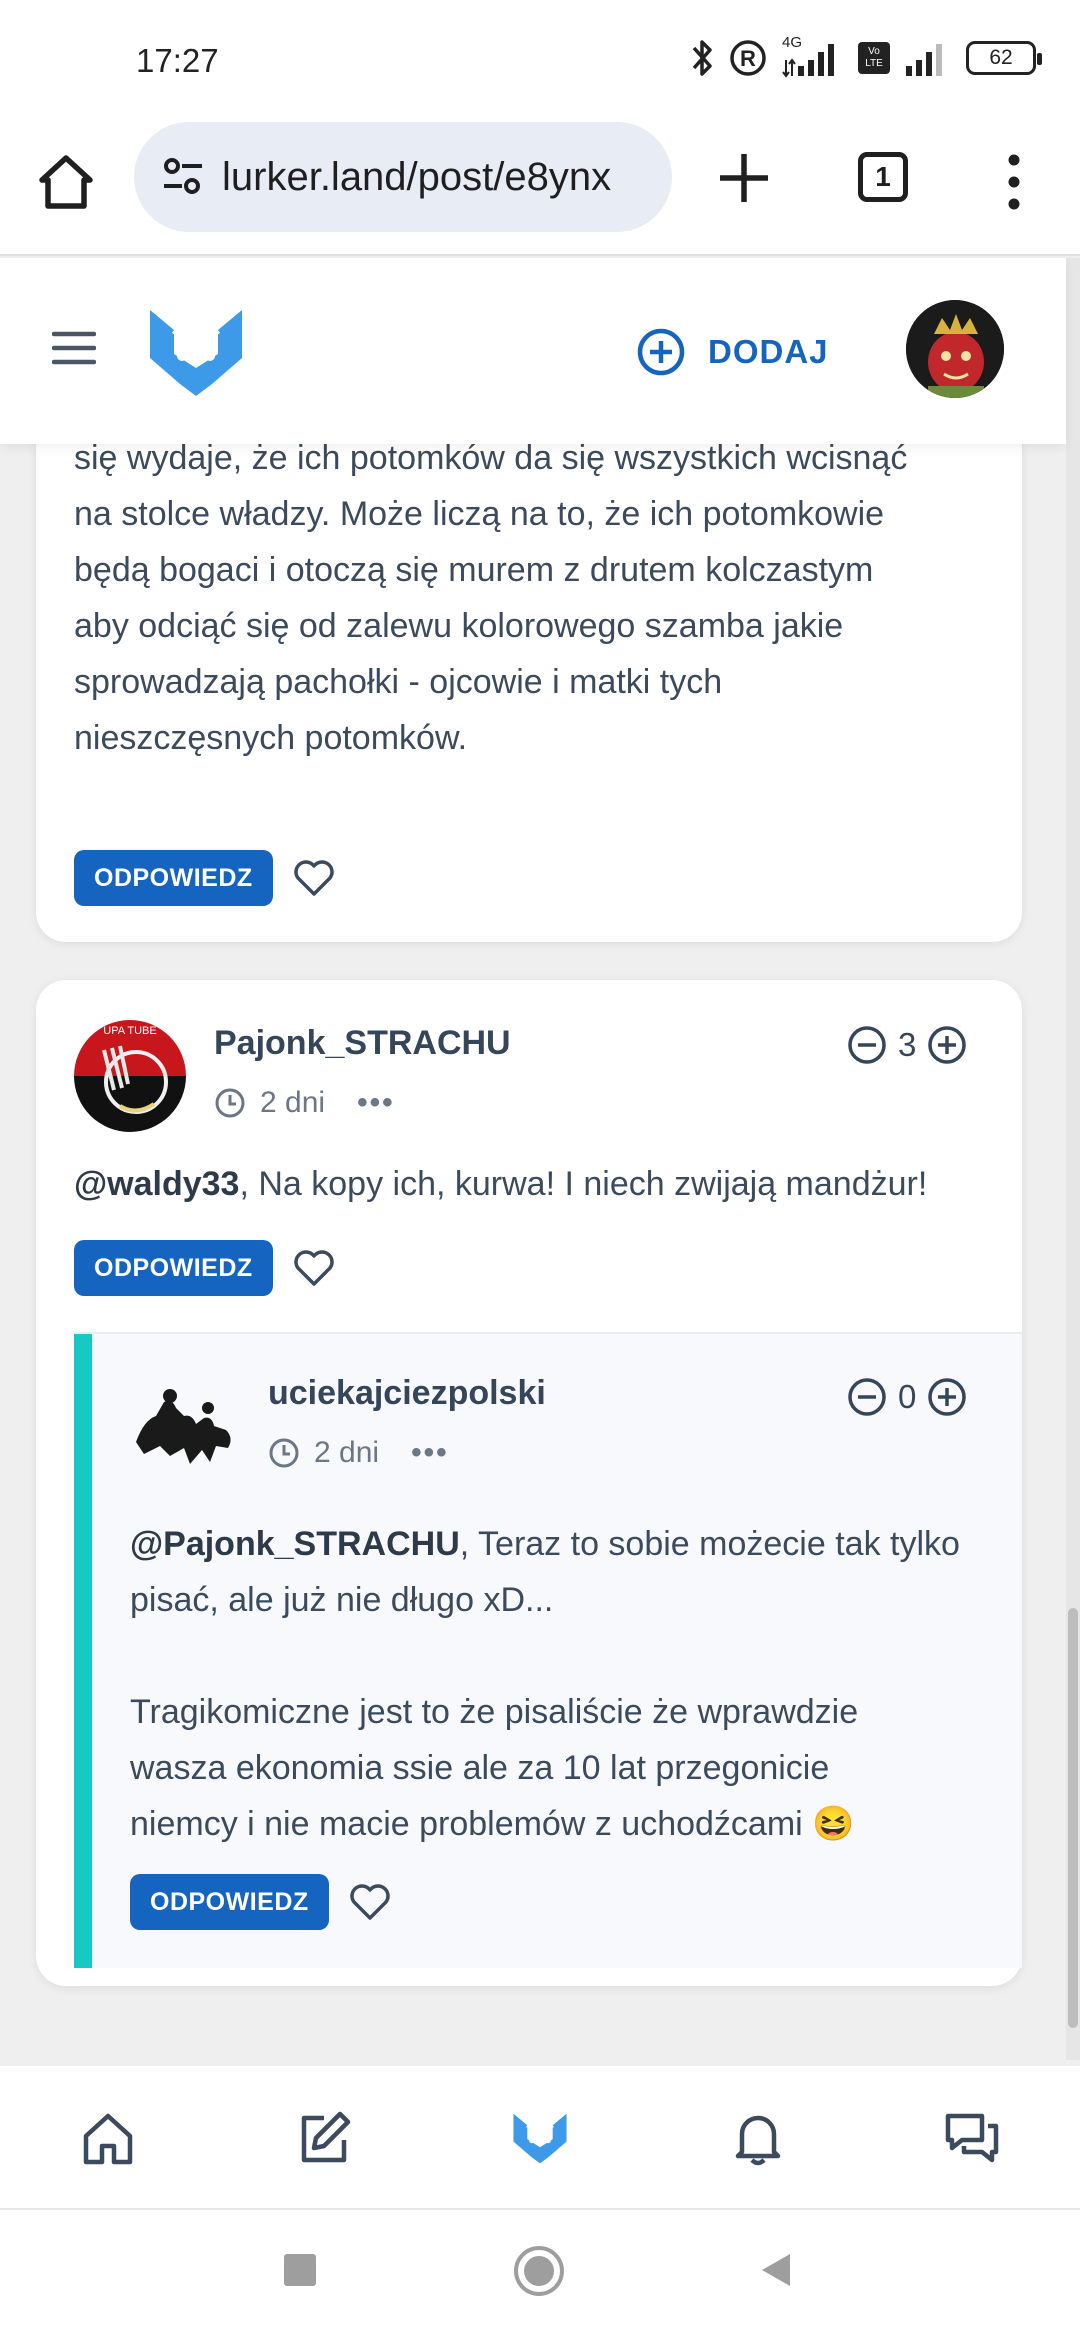  Describe the element at coordinates (362, 1043) in the screenshot. I see `comment-author: Pajonk_STRACHU` at that location.